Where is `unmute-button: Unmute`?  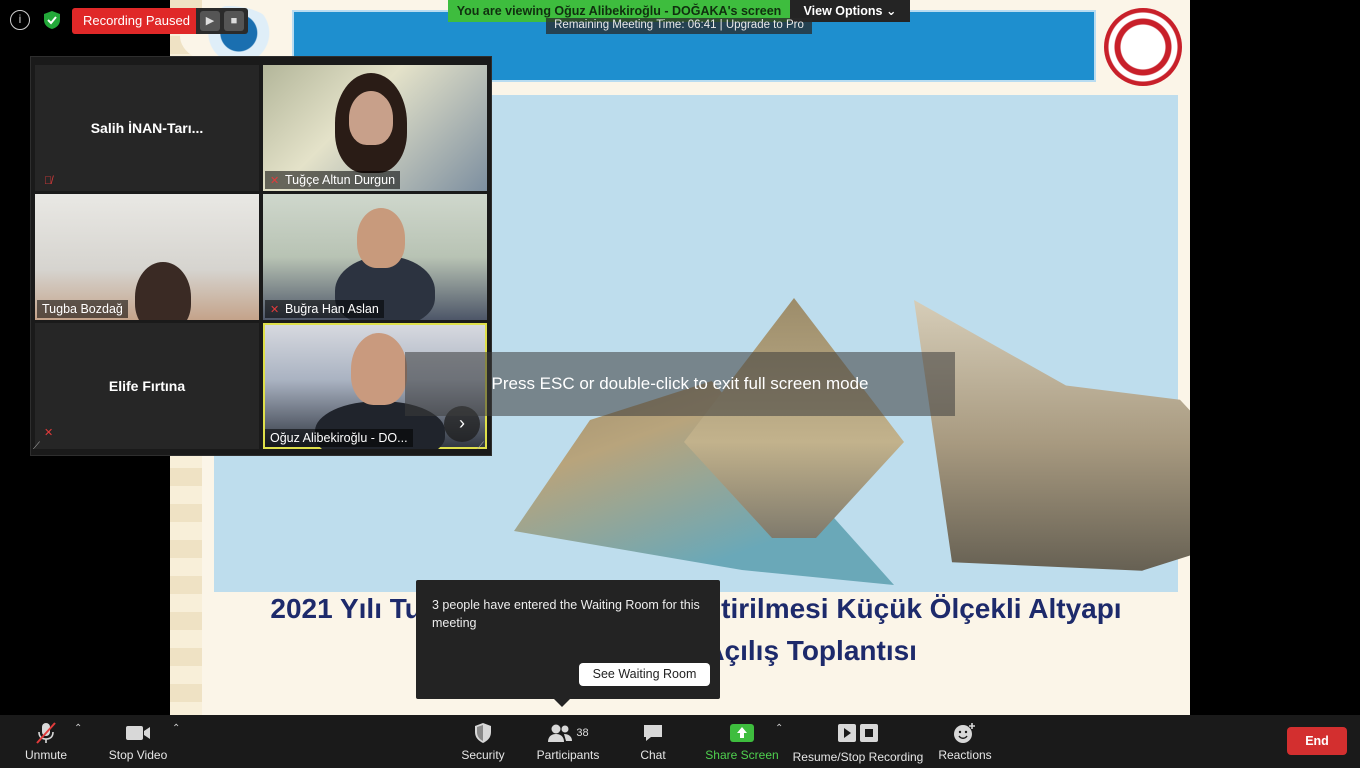 unmute-button: Unmute is located at coordinates (46, 741).